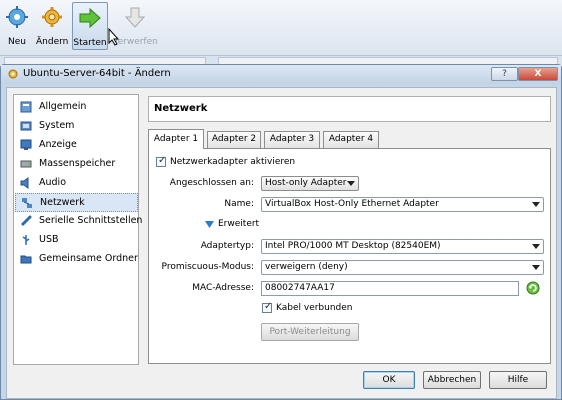  I want to click on title-help-button: ?, so click(504, 74).